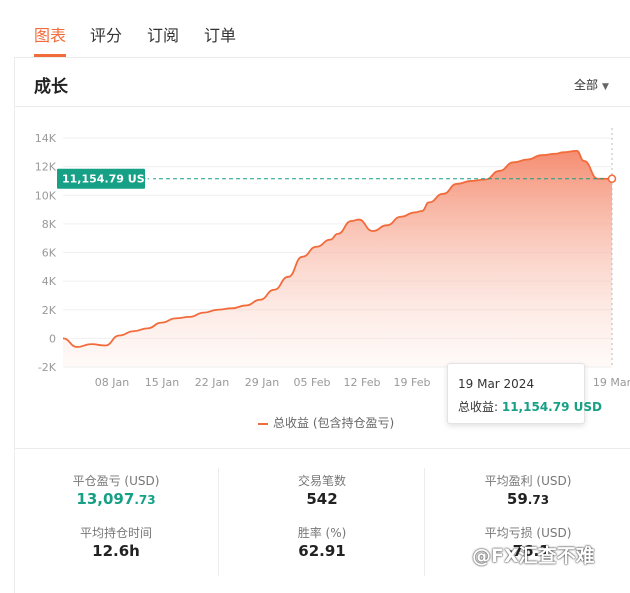  I want to click on stat-closed-pnl-int: 13,097, so click(105, 499).